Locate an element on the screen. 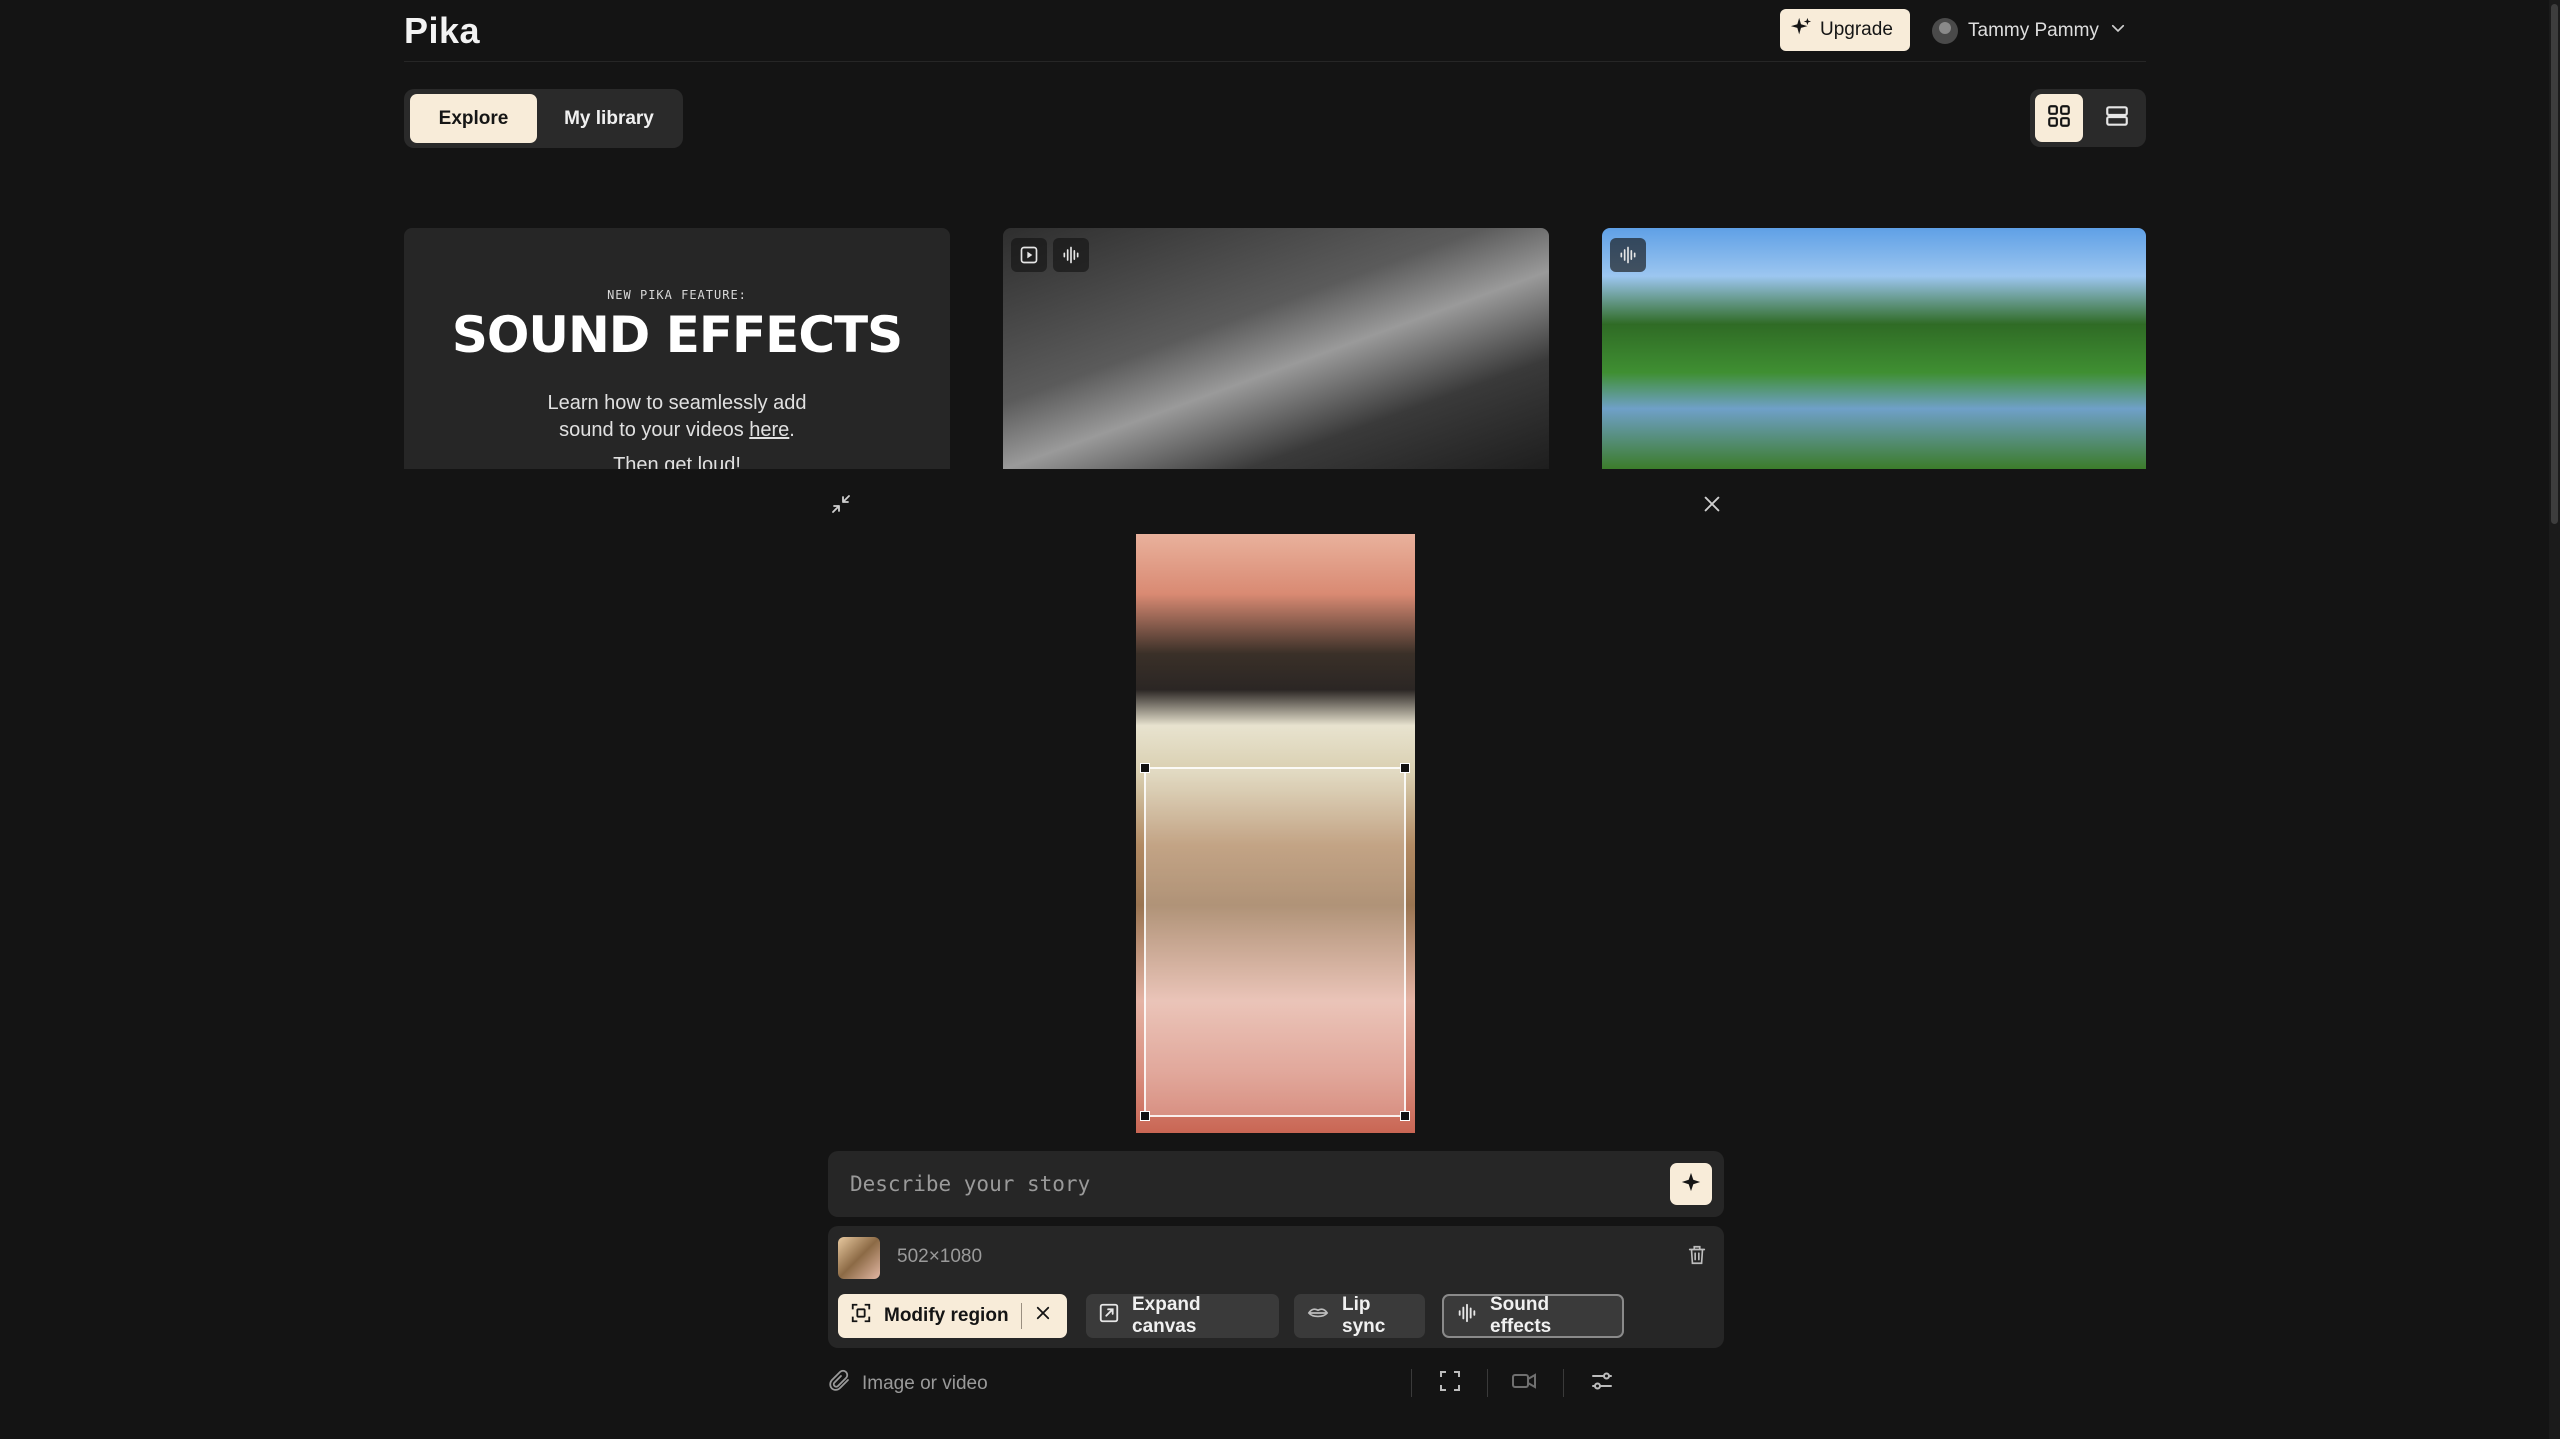 The height and width of the screenshot is (1439, 2560). video-card-forest is located at coordinates (1874, 348).